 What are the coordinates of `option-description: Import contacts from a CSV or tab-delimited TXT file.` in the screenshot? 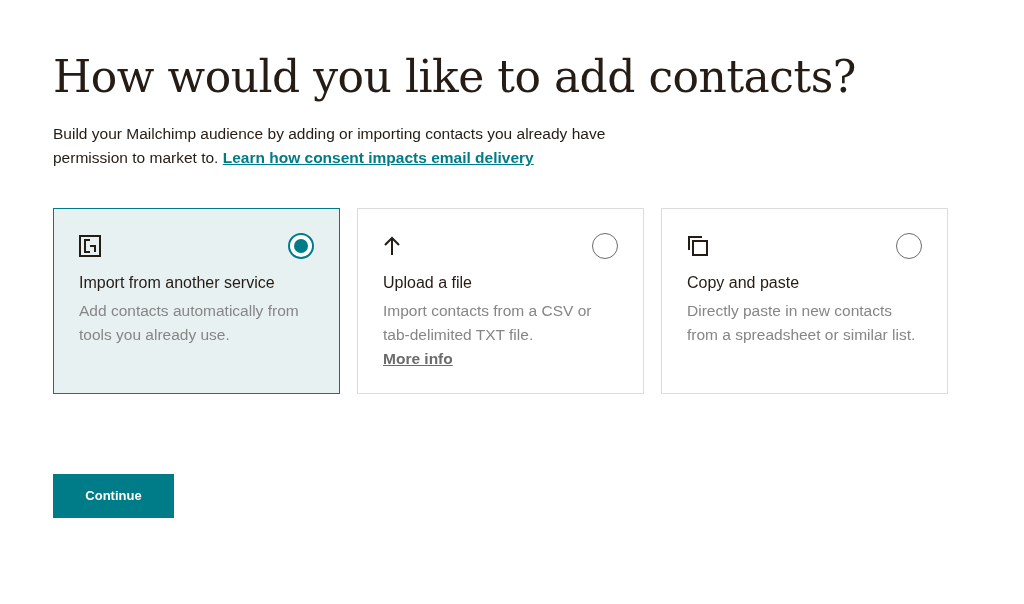 It's located at (488, 323).